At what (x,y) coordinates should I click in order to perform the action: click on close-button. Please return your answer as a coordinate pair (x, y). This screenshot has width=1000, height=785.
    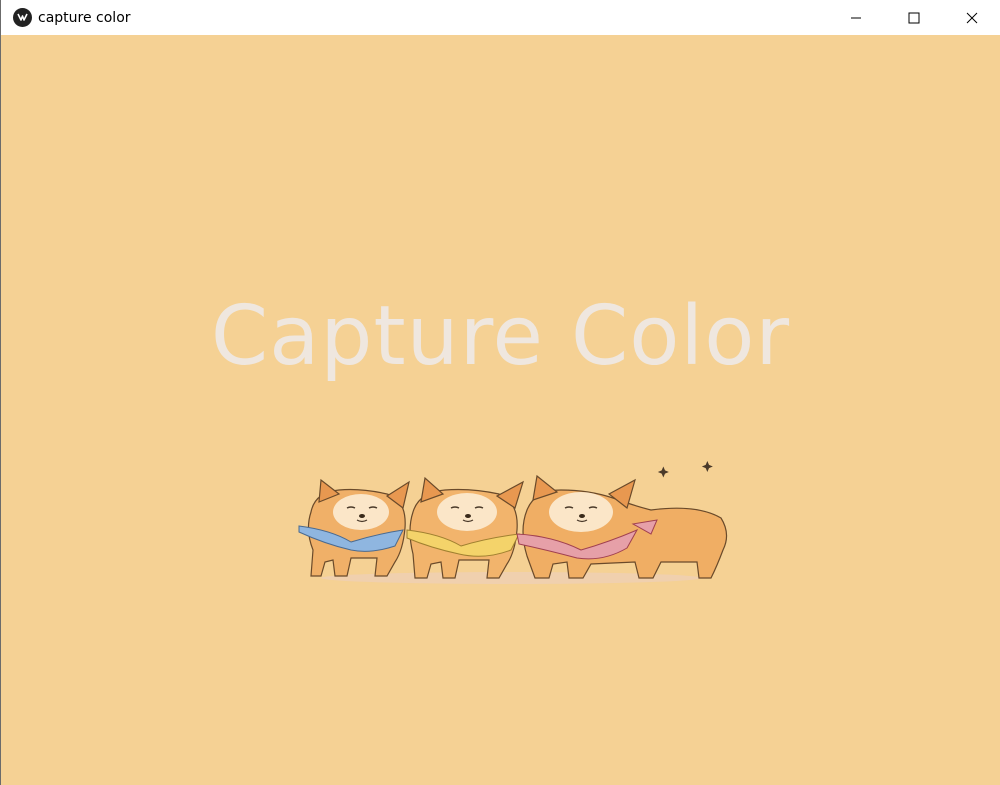
    Looking at the image, I should click on (971, 17).